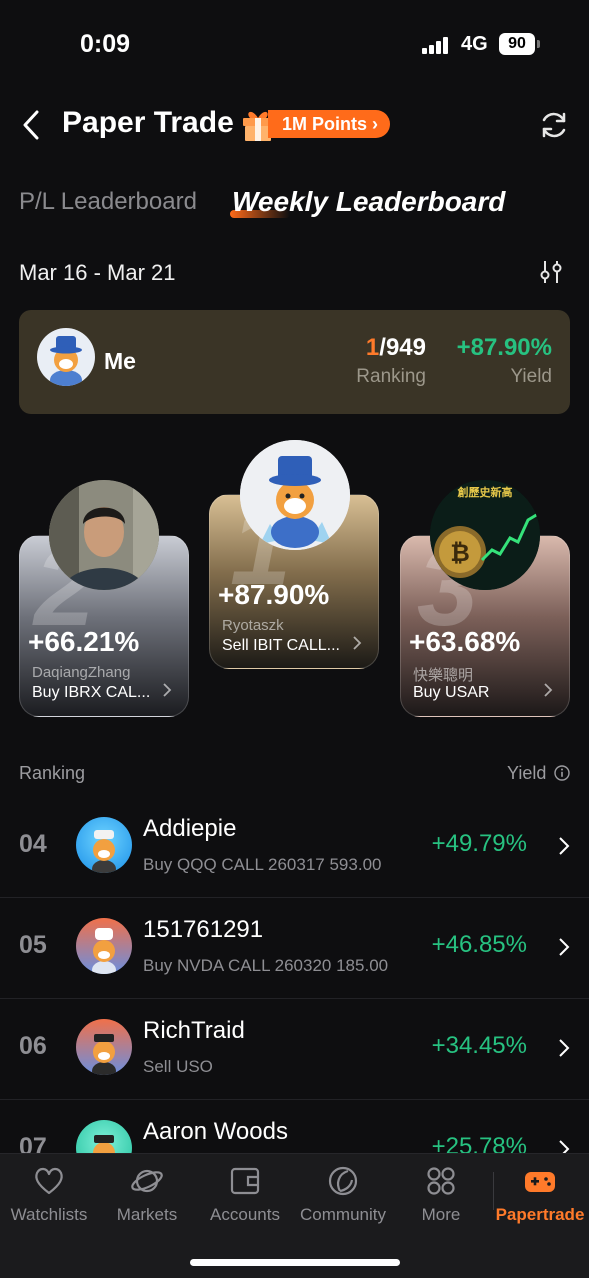 This screenshot has width=589, height=1278. I want to click on podium-yield: +63.68%, so click(465, 641).